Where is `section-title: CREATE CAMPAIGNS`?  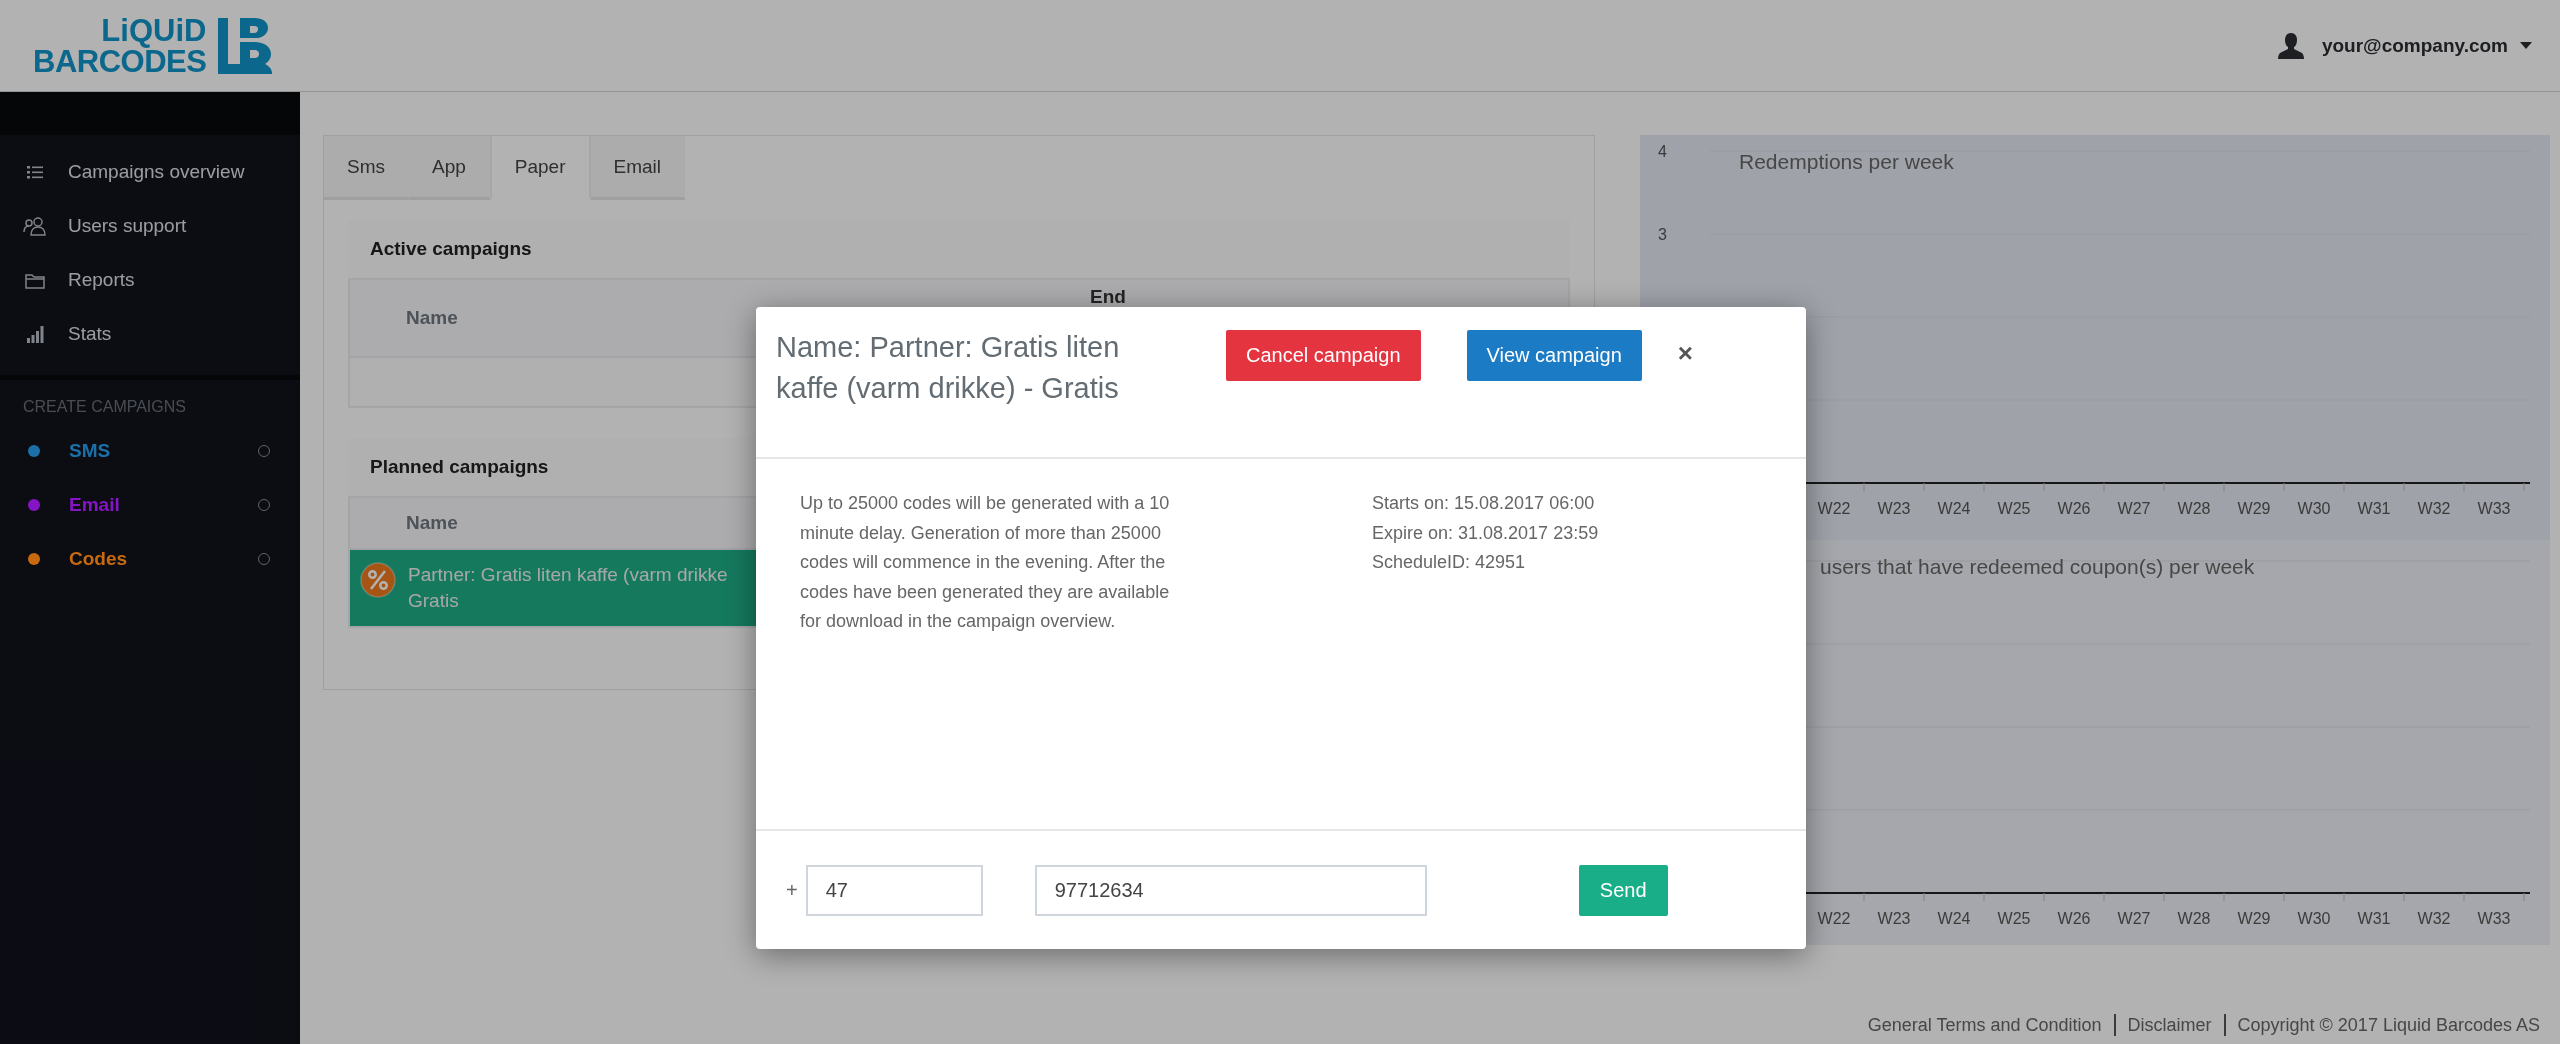 section-title: CREATE CAMPAIGNS is located at coordinates (104, 407).